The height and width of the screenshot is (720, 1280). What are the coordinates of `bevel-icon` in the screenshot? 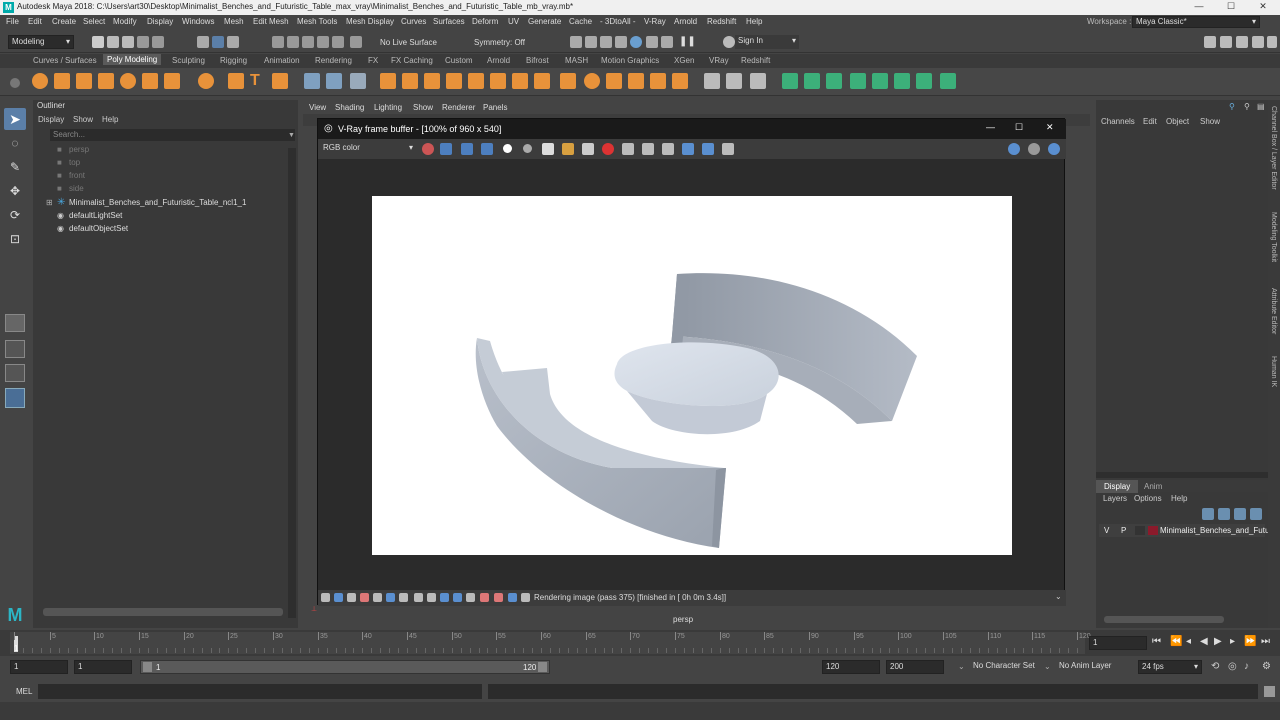 It's located at (432, 81).